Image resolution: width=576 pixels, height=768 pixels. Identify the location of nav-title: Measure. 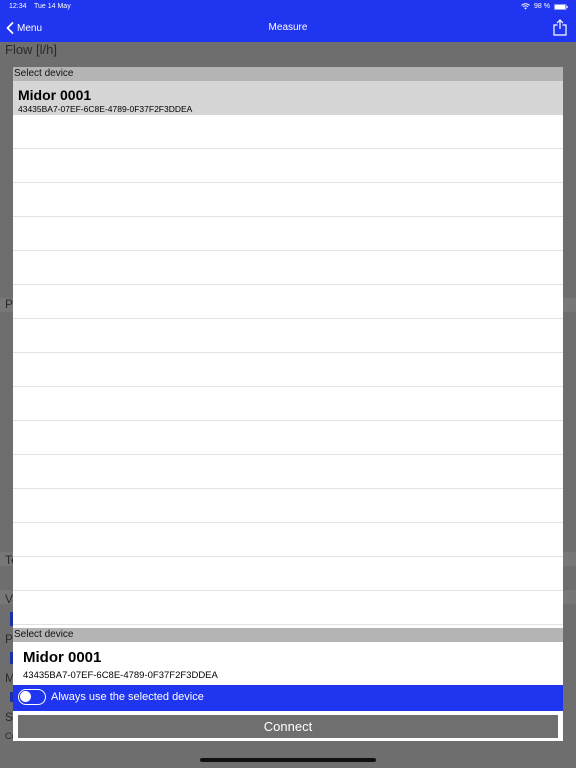
(288, 27).